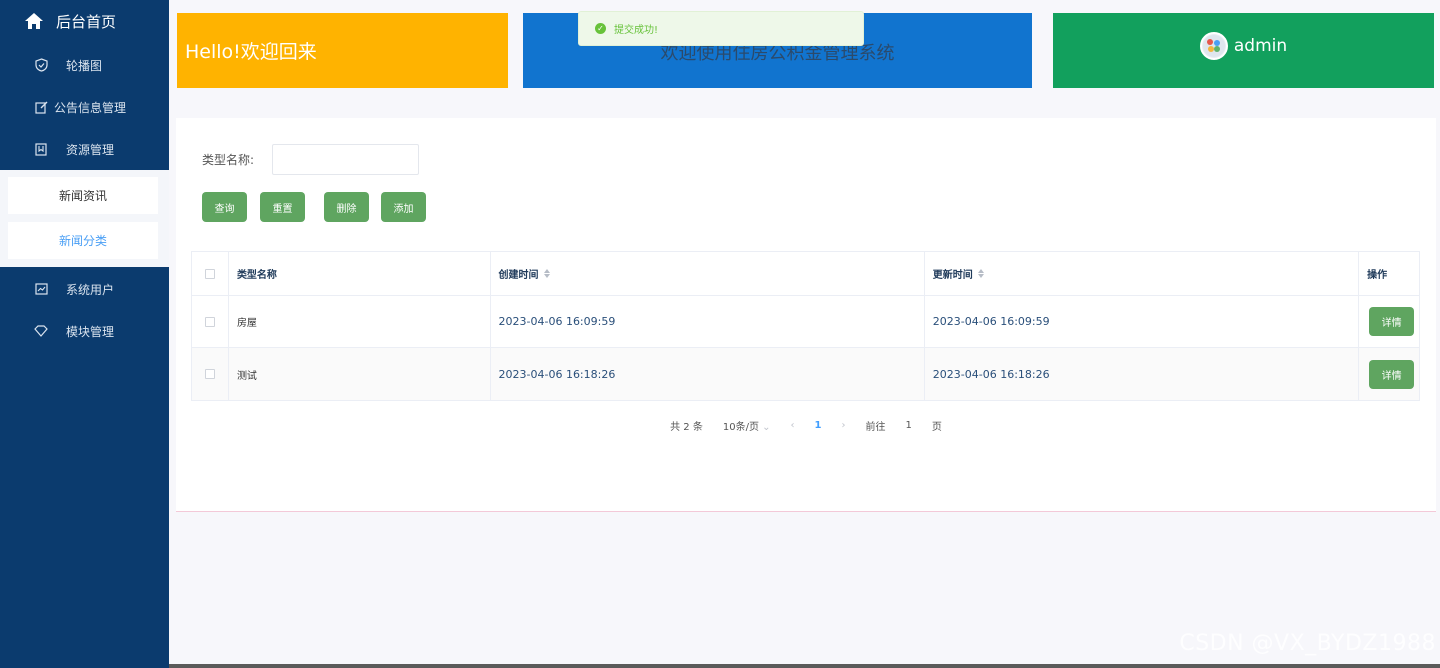 The height and width of the screenshot is (668, 1440). What do you see at coordinates (766, 427) in the screenshot?
I see `chevron-down-icon: ⌄` at bounding box center [766, 427].